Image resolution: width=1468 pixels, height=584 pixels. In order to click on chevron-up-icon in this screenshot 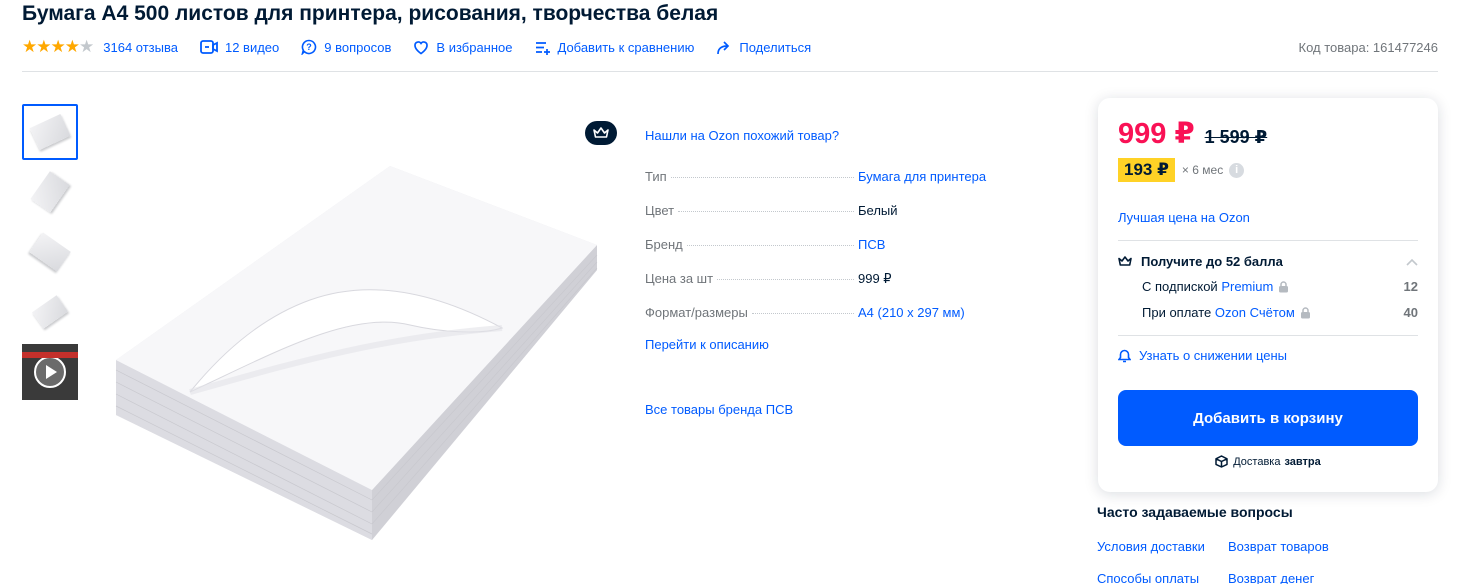, I will do `click(1412, 262)`.